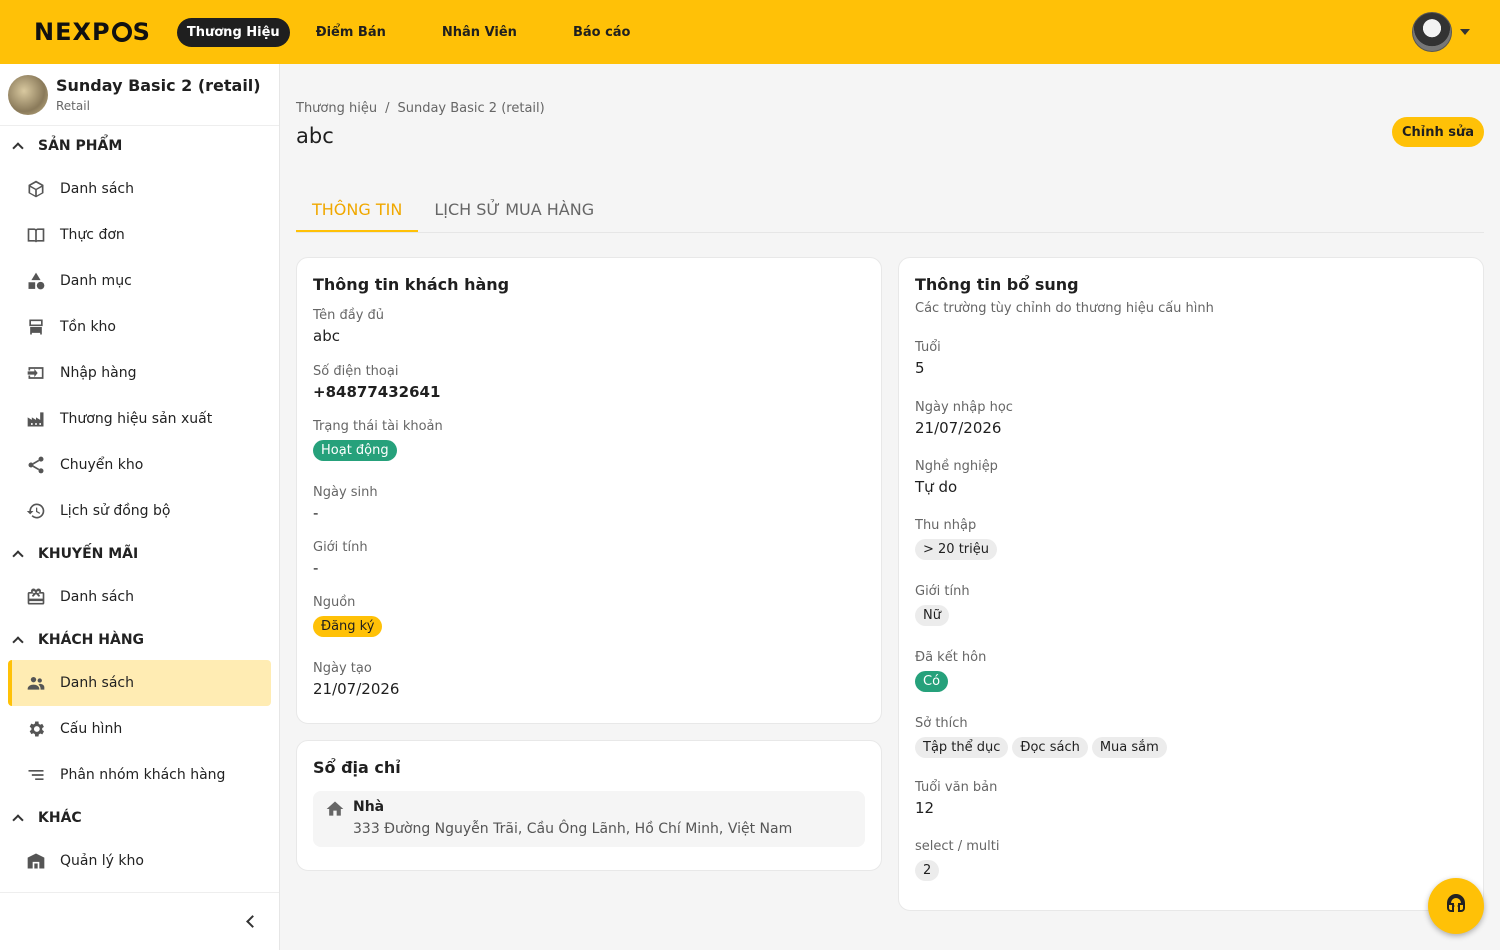 The height and width of the screenshot is (950, 1500). I want to click on card-title: Thông tin bổ sung, so click(997, 284).